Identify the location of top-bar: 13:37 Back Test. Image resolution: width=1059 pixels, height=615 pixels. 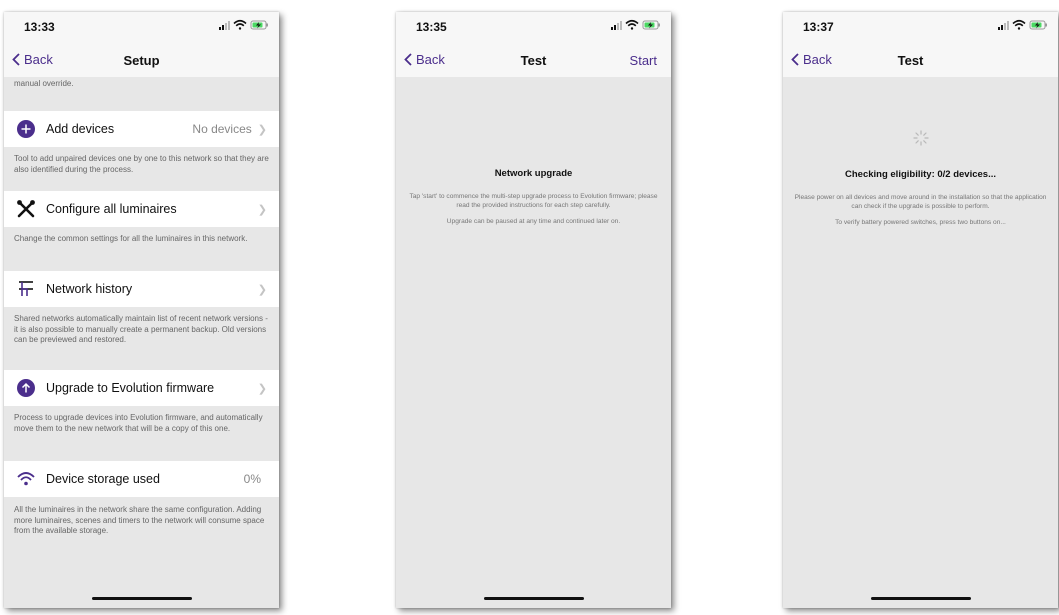
(920, 44).